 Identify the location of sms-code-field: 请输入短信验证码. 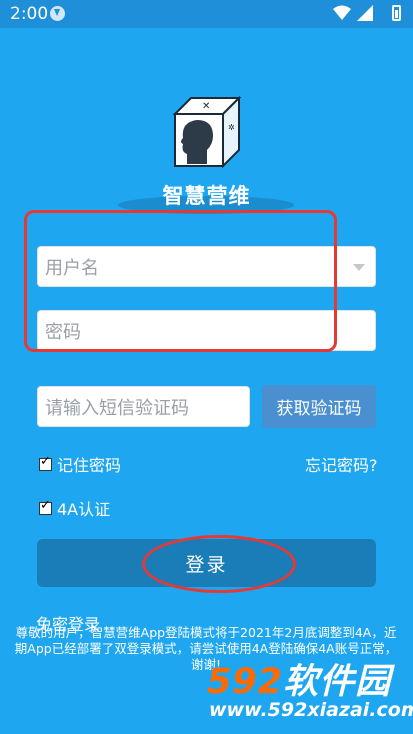
(143, 406).